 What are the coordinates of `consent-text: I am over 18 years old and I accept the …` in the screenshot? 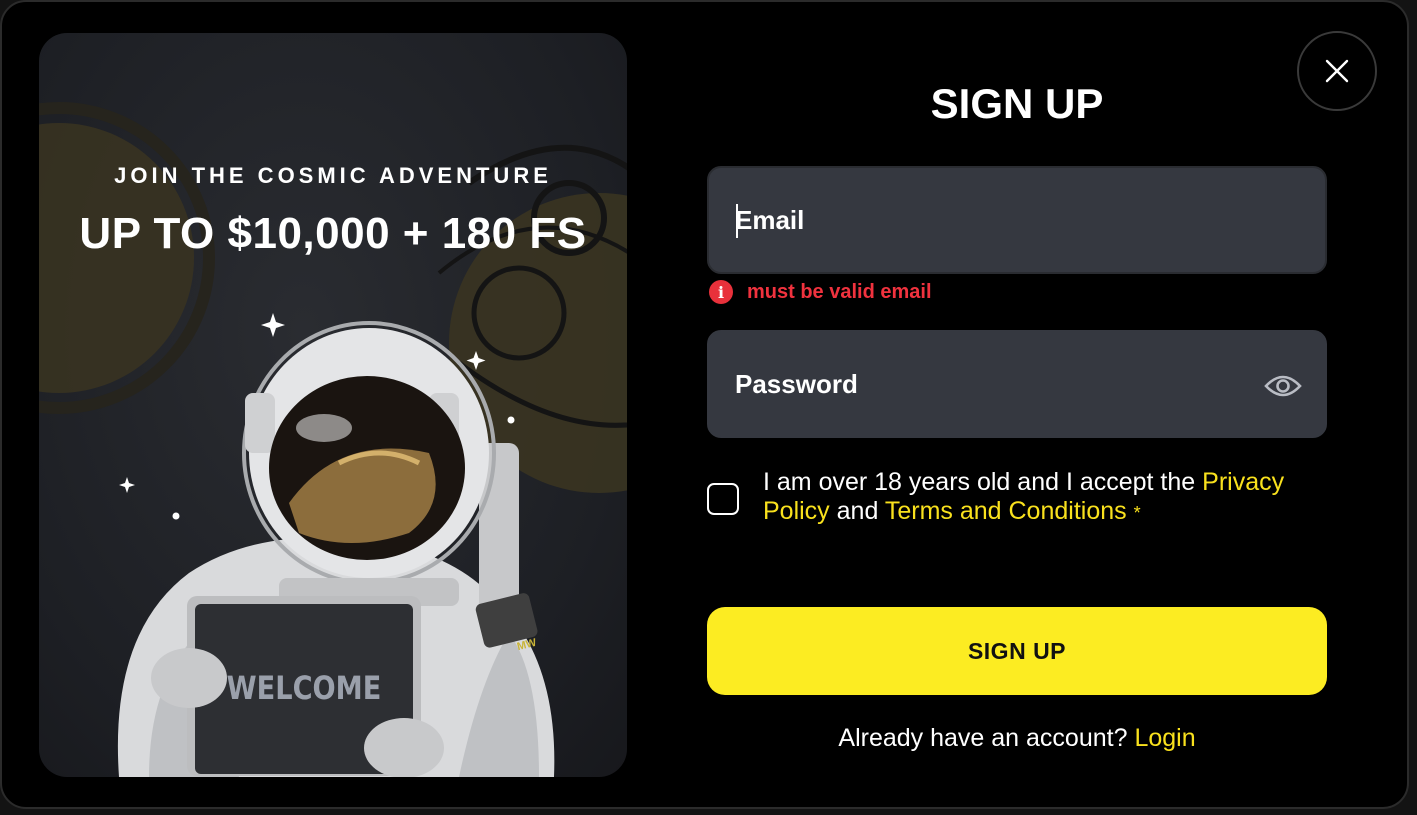 It's located at (1046, 498).